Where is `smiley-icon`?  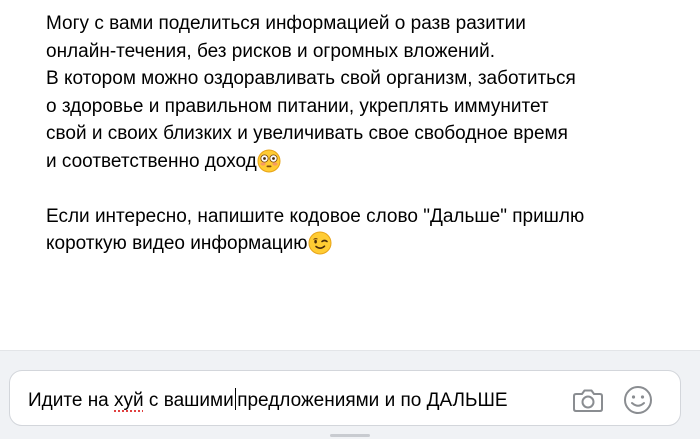
smiley-icon is located at coordinates (638, 400).